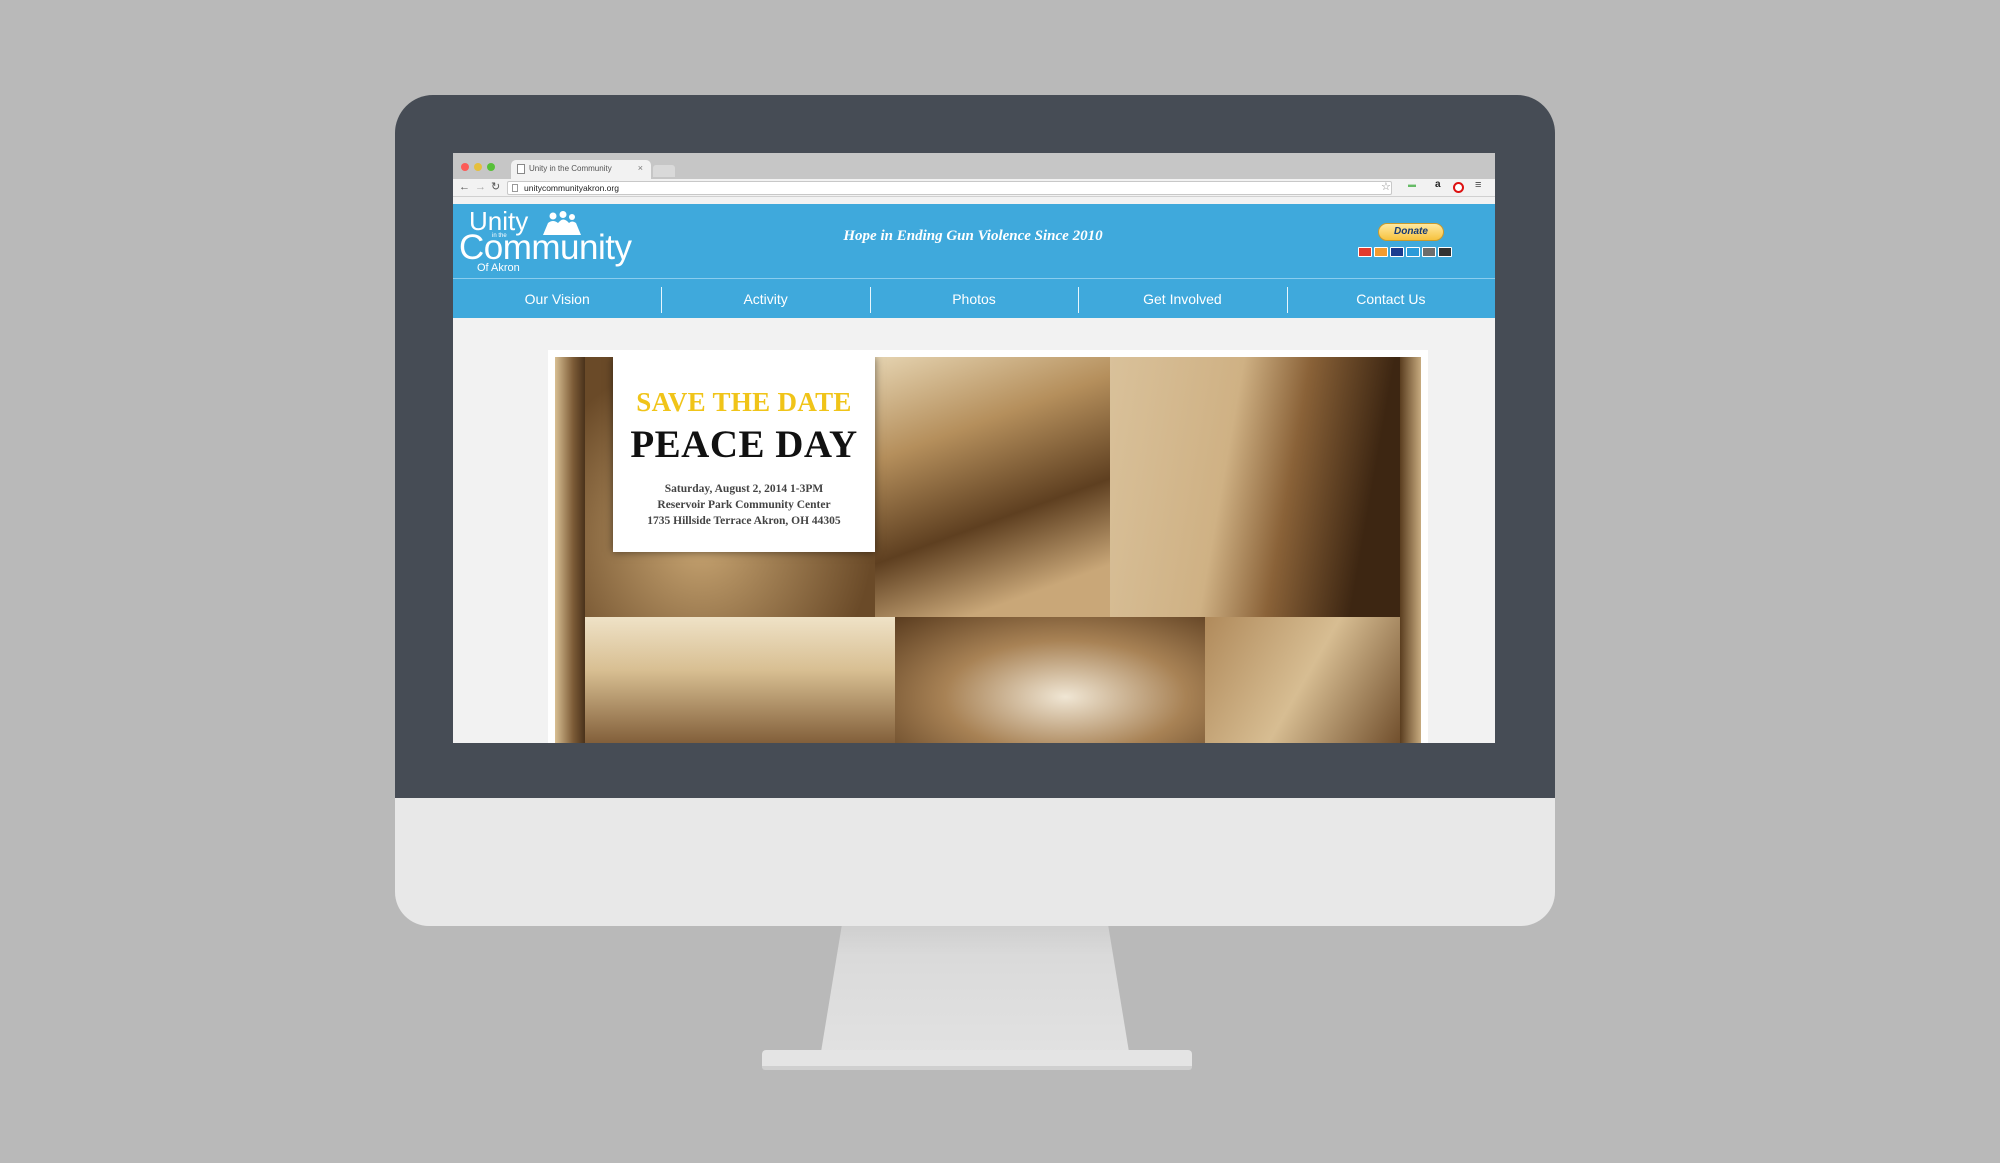 The image size is (2000, 1163). I want to click on save-the-date-text: SAVE THE DATE, so click(744, 402).